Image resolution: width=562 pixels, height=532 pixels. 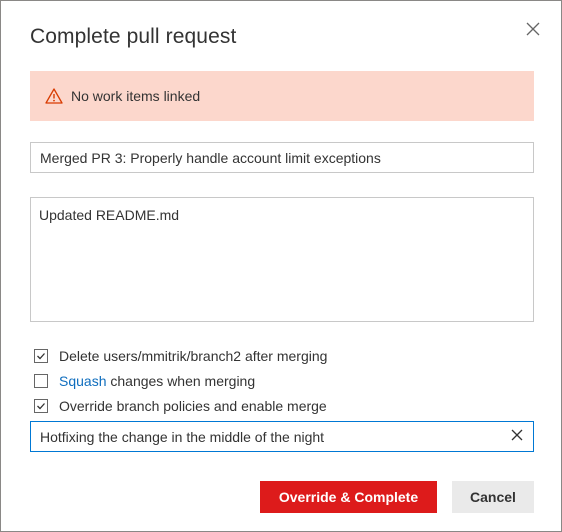 I want to click on clear-icon, so click(x=517, y=437).